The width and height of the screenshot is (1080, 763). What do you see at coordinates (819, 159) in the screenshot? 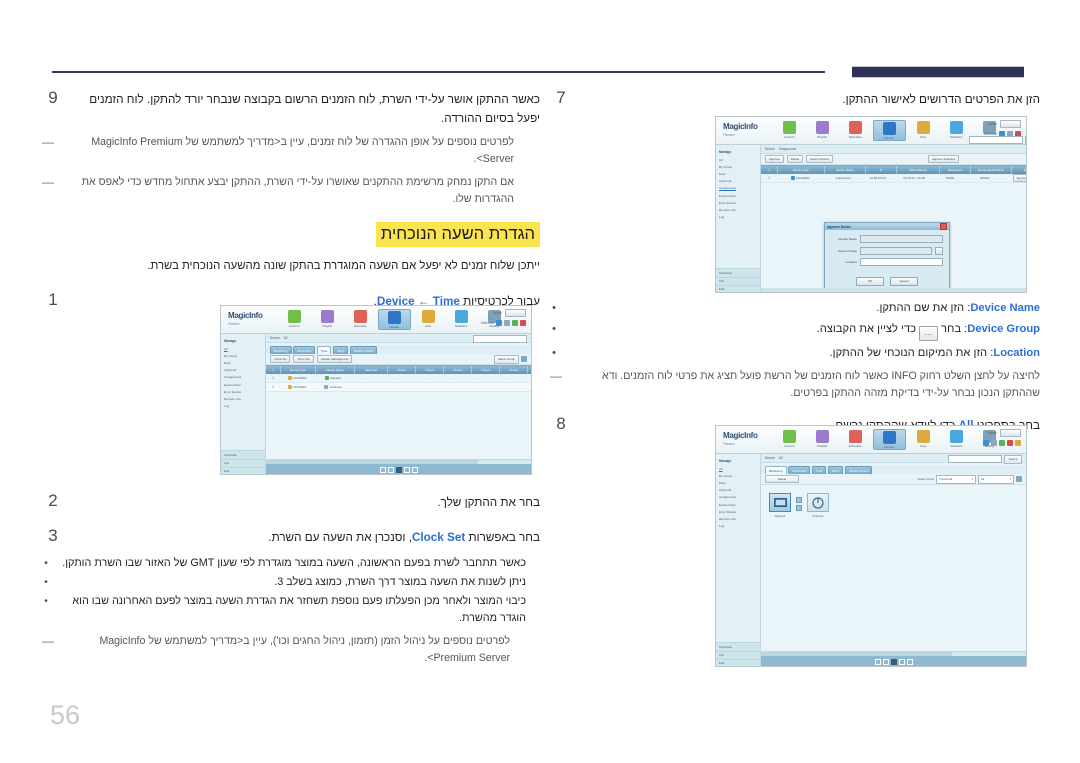
I see `search-device-button: Search Device` at bounding box center [819, 159].